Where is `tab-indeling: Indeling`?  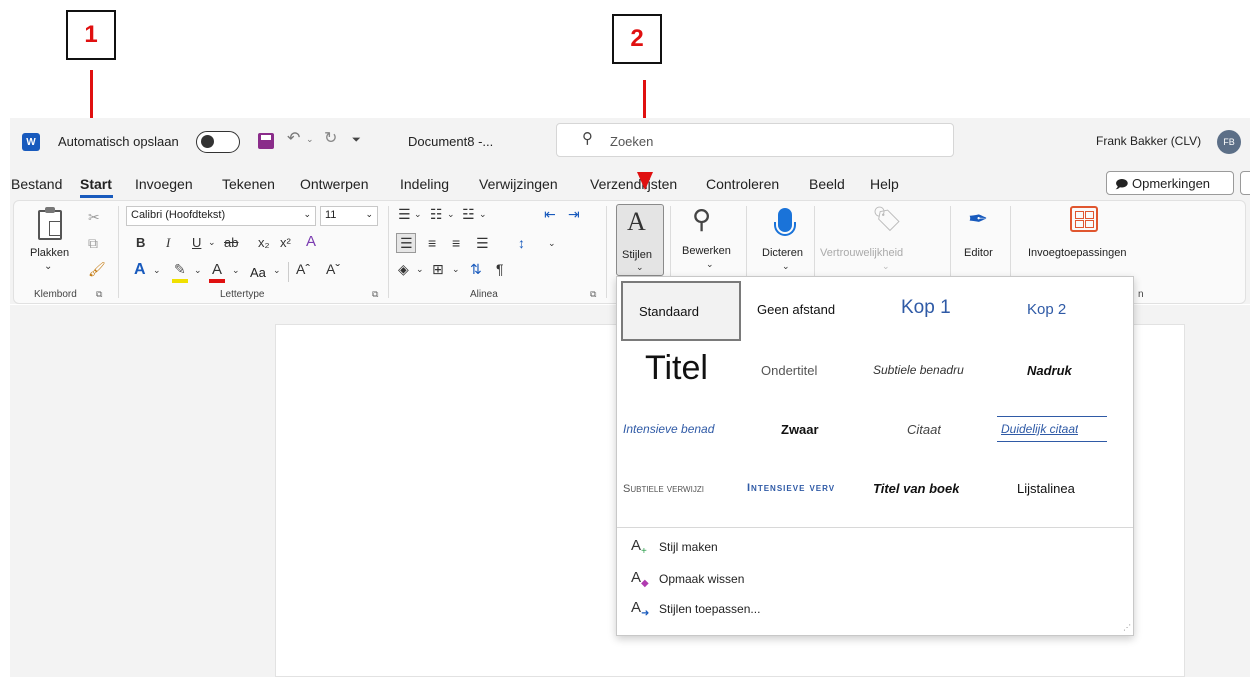
tab-indeling: Indeling is located at coordinates (424, 184).